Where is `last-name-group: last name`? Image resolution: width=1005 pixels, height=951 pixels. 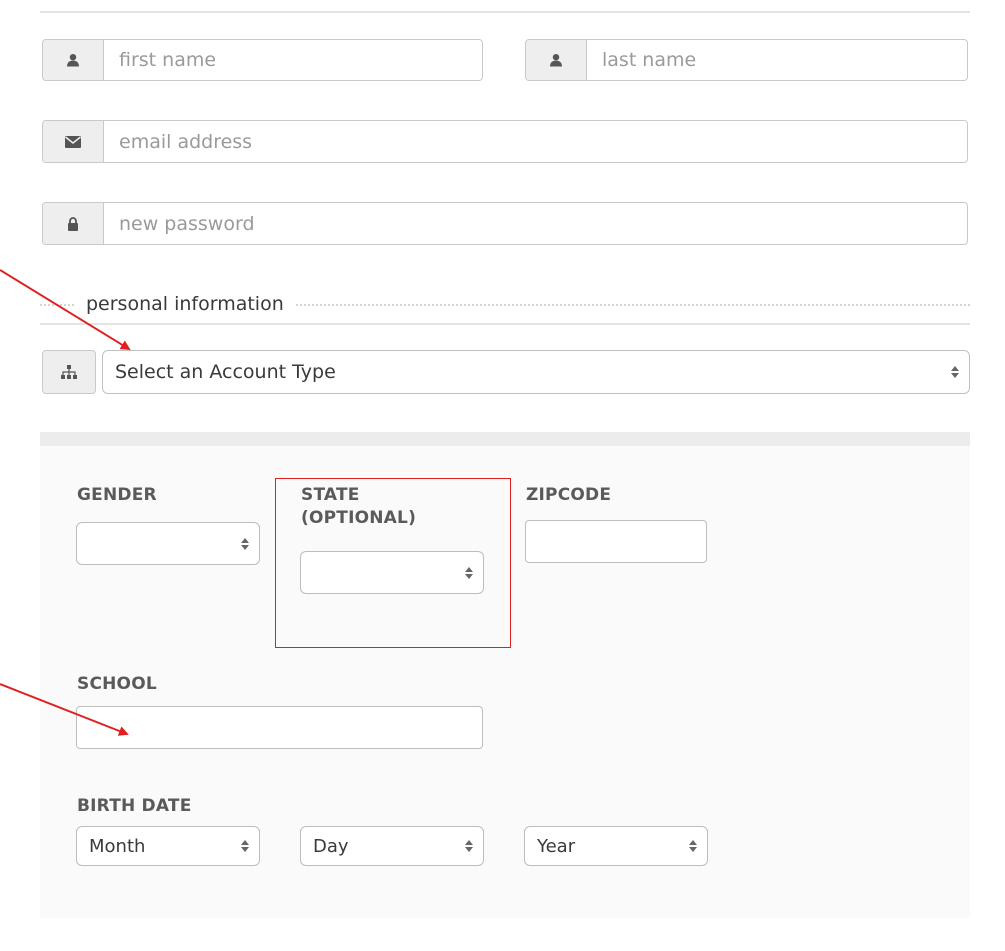 last-name-group: last name is located at coordinates (746, 60).